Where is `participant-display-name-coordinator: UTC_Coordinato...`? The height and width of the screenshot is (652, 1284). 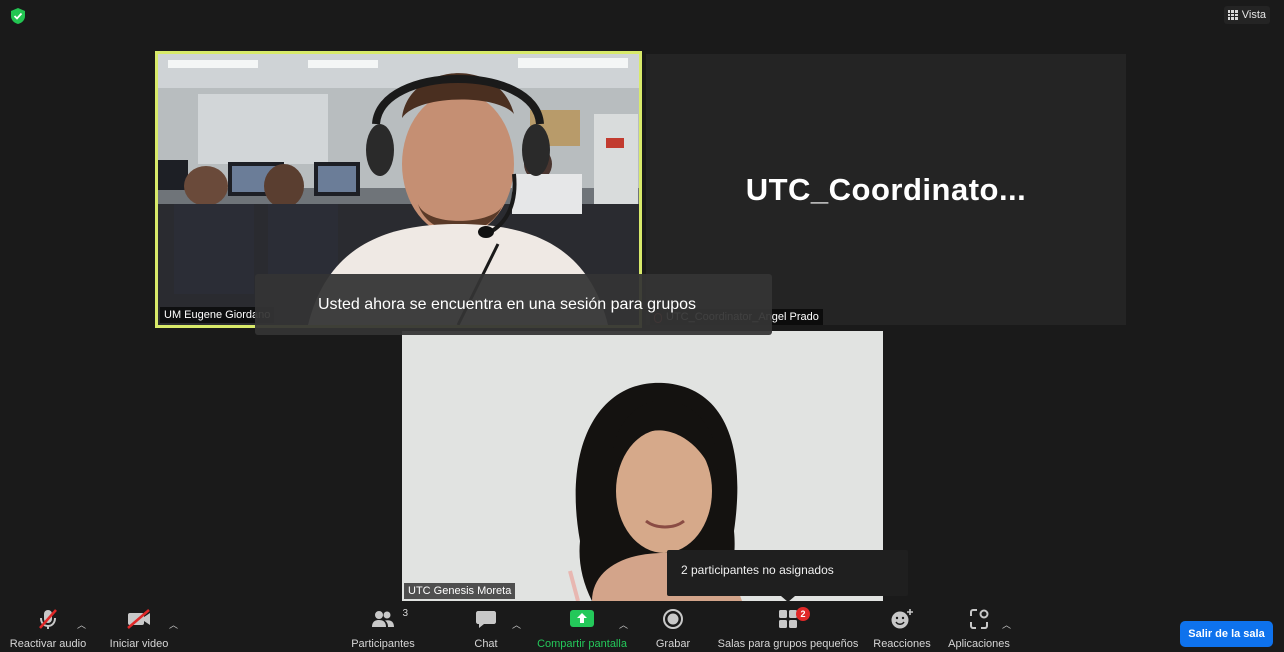 participant-display-name-coordinator: UTC_Coordinato... is located at coordinates (886, 189).